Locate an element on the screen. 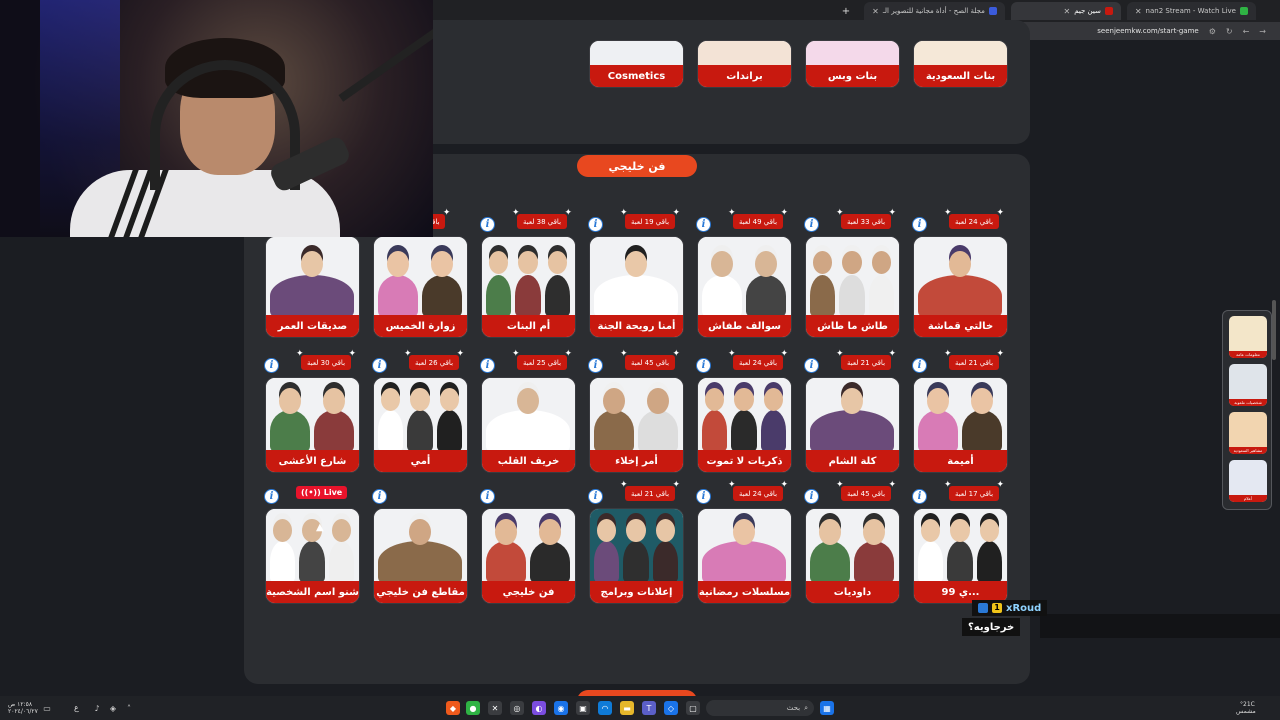 The height and width of the screenshot is (720, 1280). chevron-up-icon: ˄ is located at coordinates (129, 708).